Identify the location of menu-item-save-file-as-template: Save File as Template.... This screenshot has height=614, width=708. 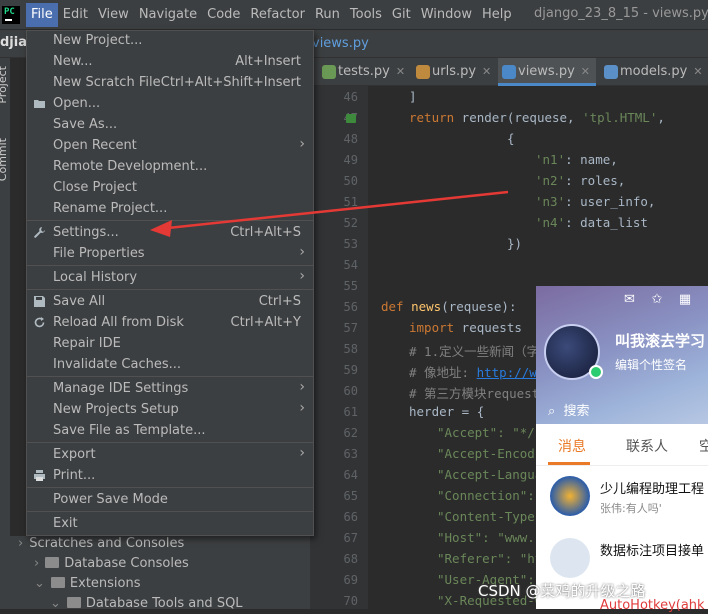
(170, 430).